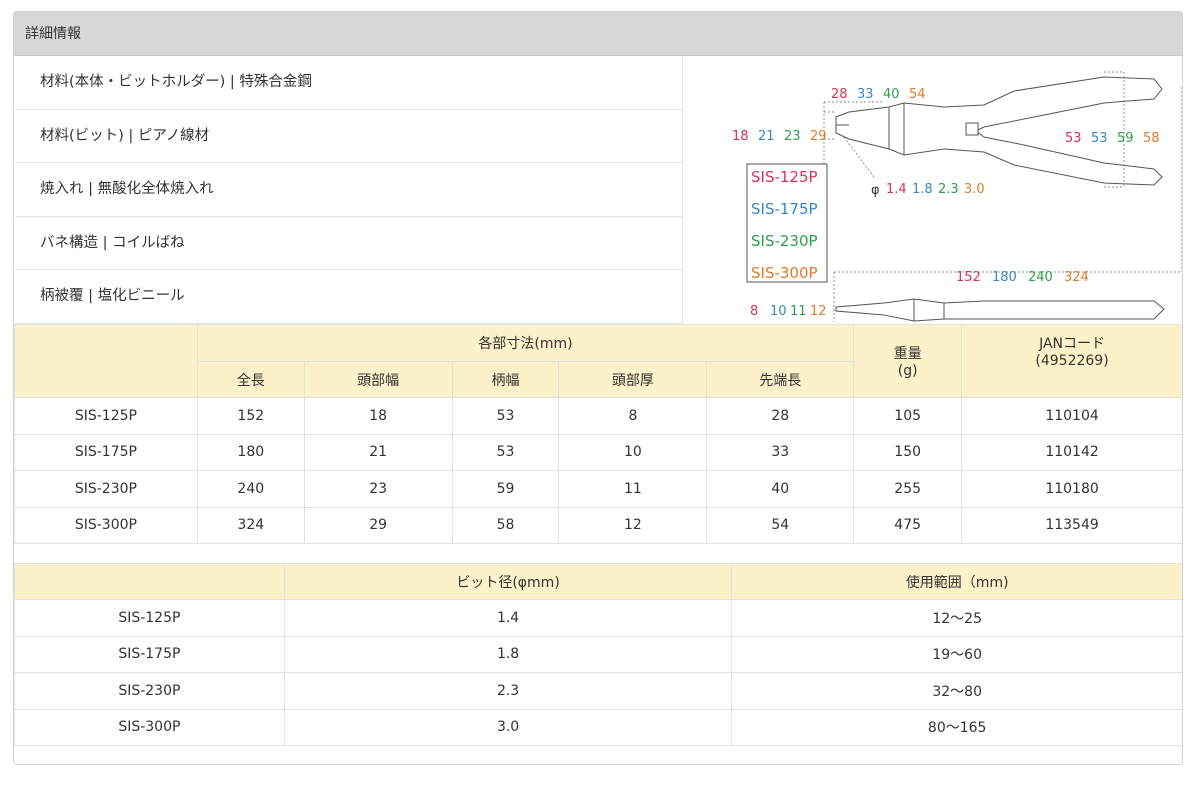 This screenshot has height=789, width=1200. I want to click on total-length-label: 180, so click(1004, 277).